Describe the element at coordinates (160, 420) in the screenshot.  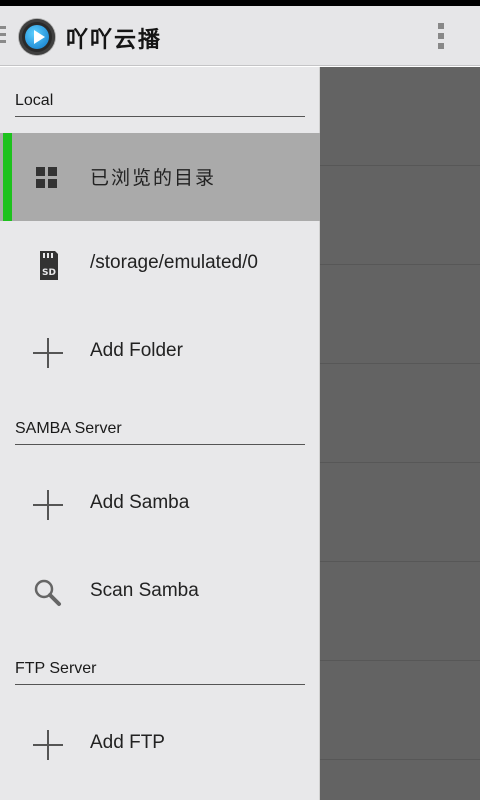
I see `section-header-samba: SAMBA Server` at that location.